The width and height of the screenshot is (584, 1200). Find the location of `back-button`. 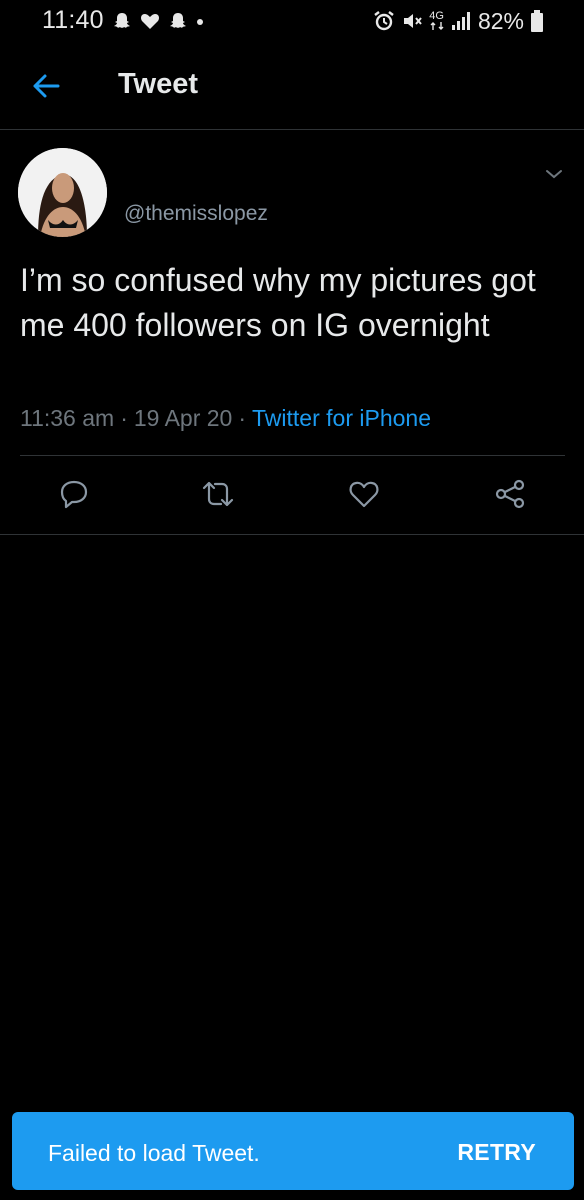

back-button is located at coordinates (46, 86).